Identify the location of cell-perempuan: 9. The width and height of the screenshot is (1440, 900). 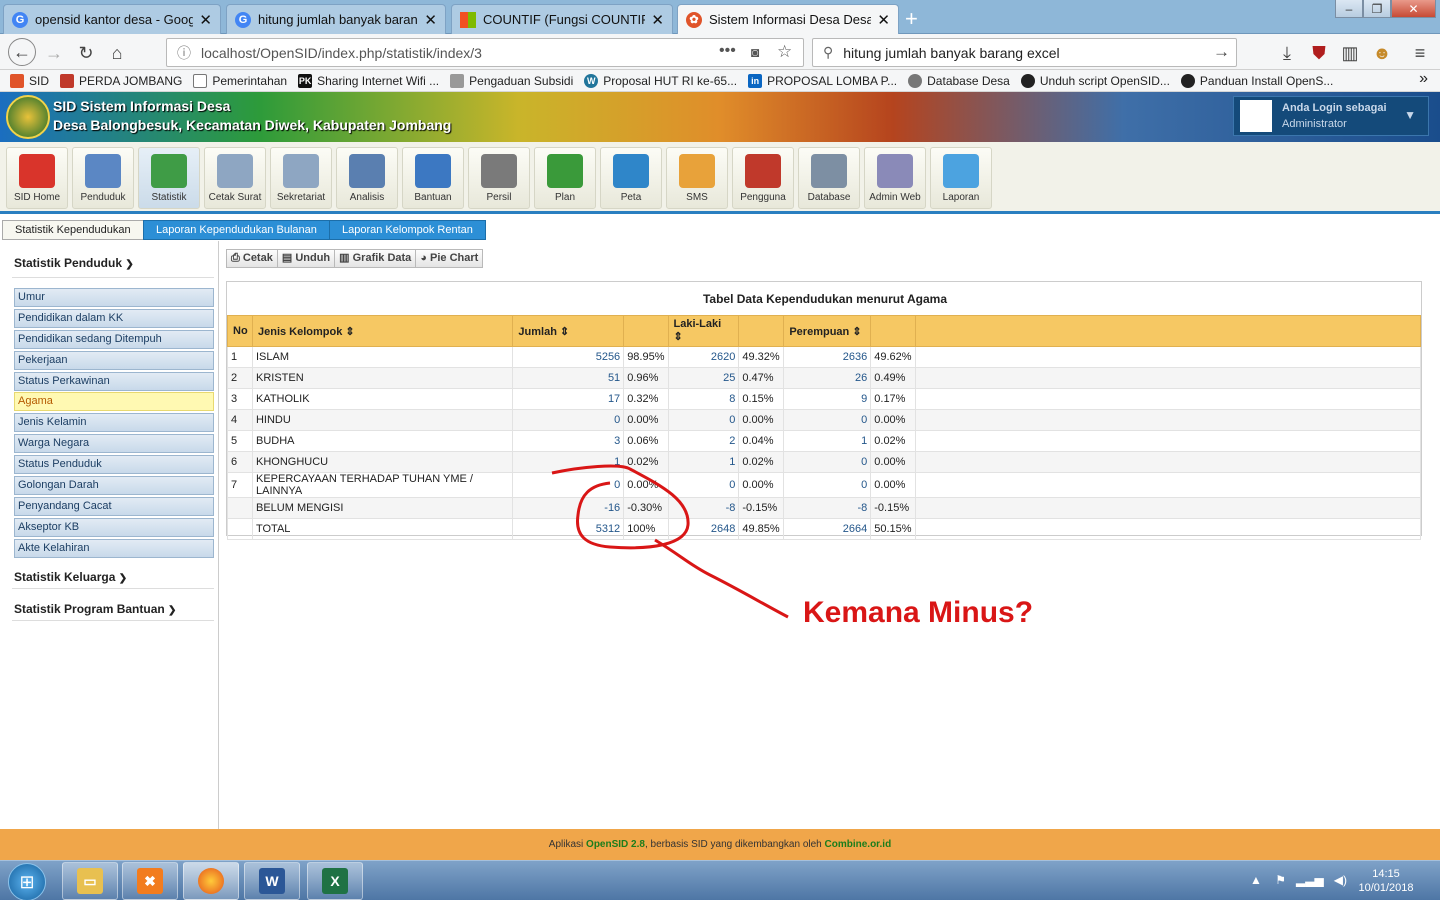
(827, 399).